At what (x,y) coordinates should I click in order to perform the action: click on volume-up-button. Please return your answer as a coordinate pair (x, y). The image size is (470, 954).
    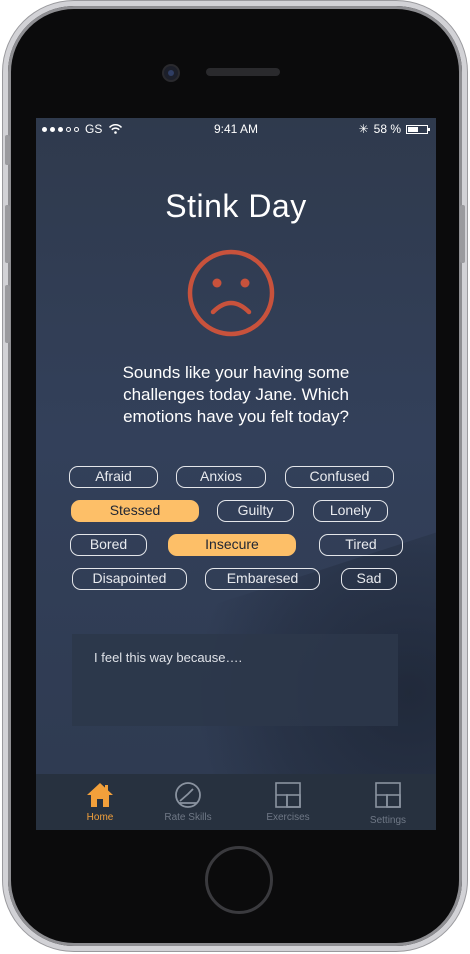
    Looking at the image, I should click on (7, 234).